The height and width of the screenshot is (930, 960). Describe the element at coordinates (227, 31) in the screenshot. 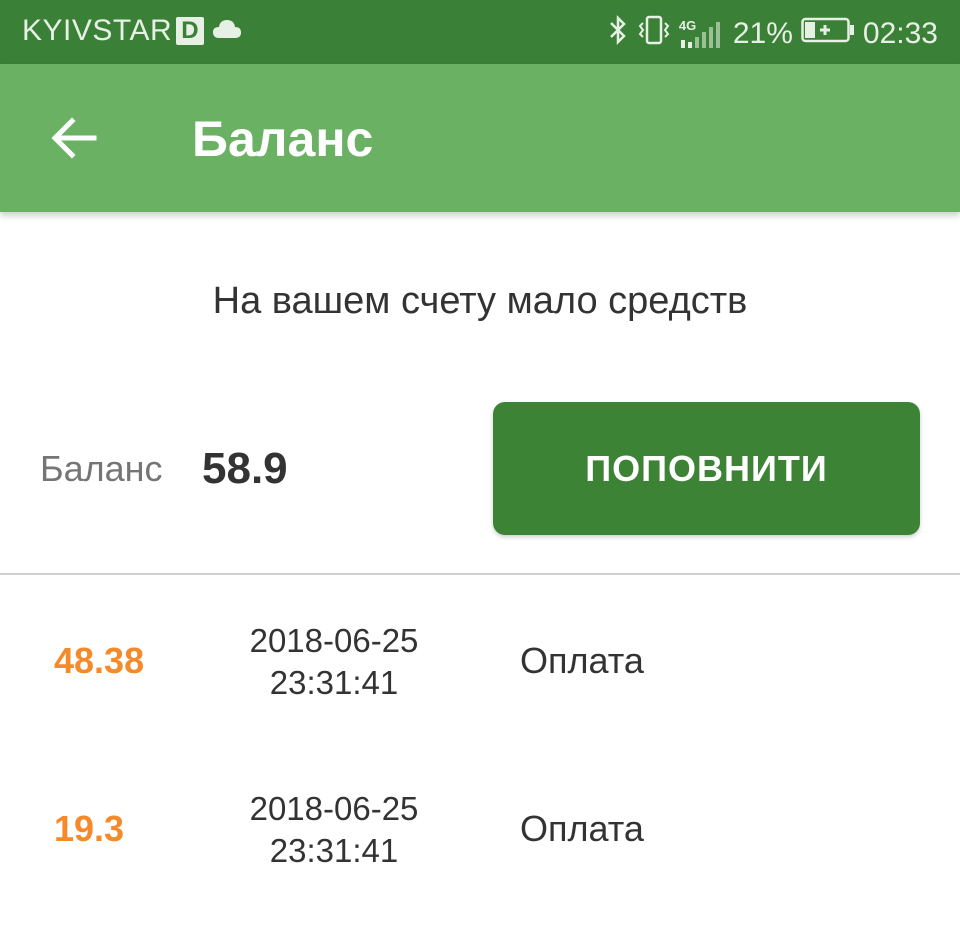

I see `cloud-icon` at that location.